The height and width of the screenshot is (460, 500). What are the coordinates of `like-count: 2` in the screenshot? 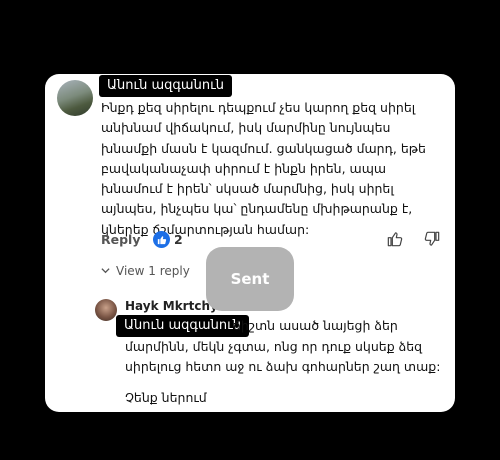 It's located at (178, 239).